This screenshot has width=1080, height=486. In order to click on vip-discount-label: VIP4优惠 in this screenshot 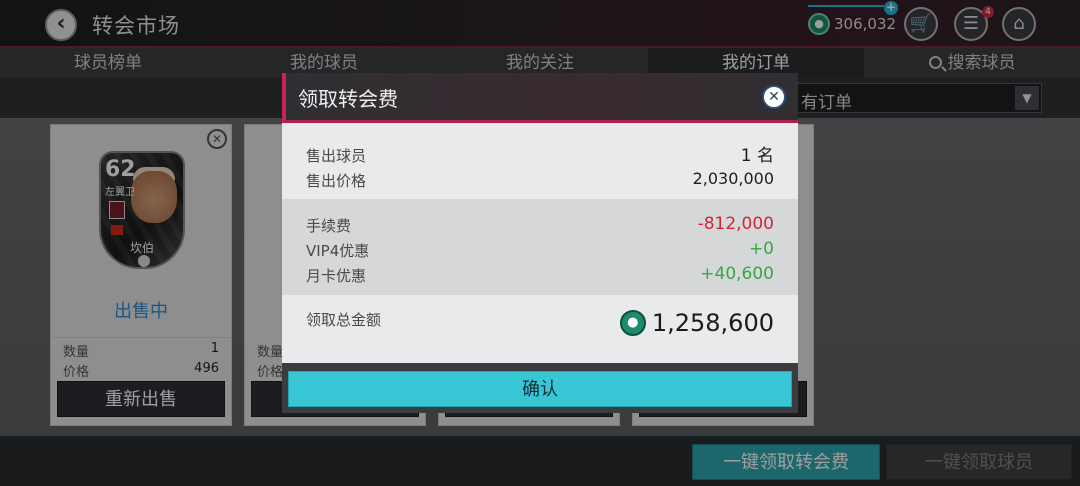, I will do `click(338, 251)`.